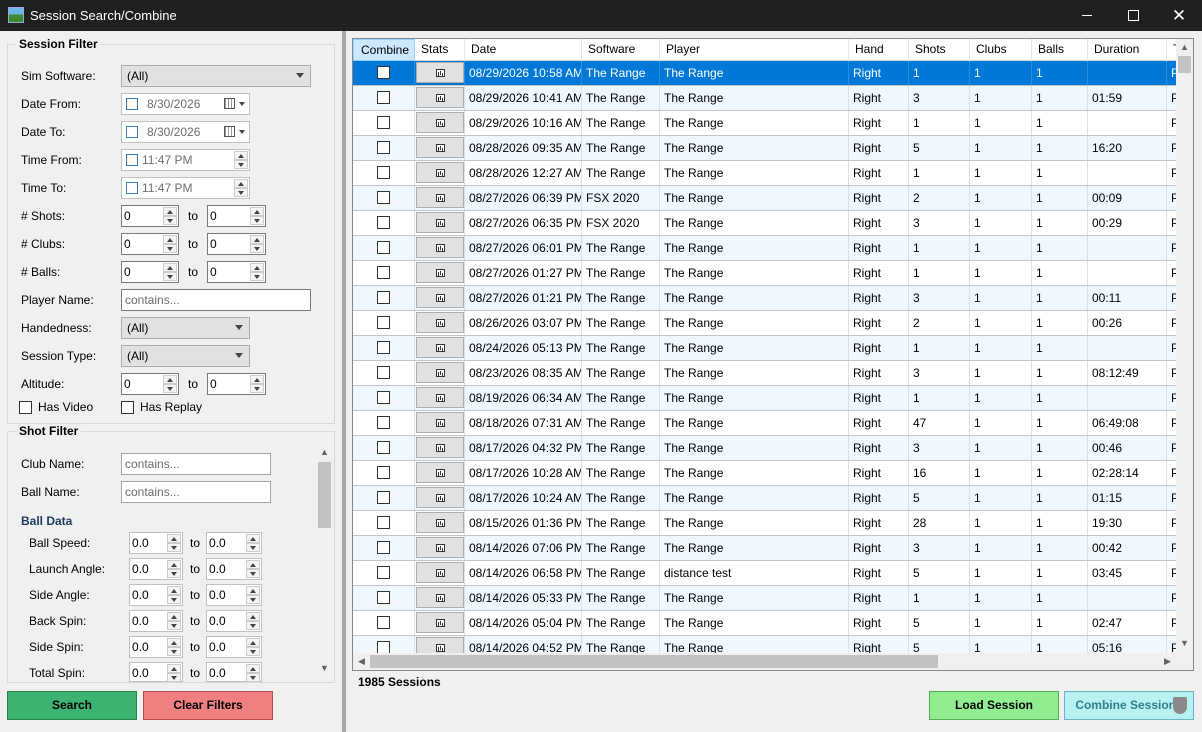  What do you see at coordinates (234, 595) in the screenshot?
I see `side-angle-to-stepper: 0.0` at bounding box center [234, 595].